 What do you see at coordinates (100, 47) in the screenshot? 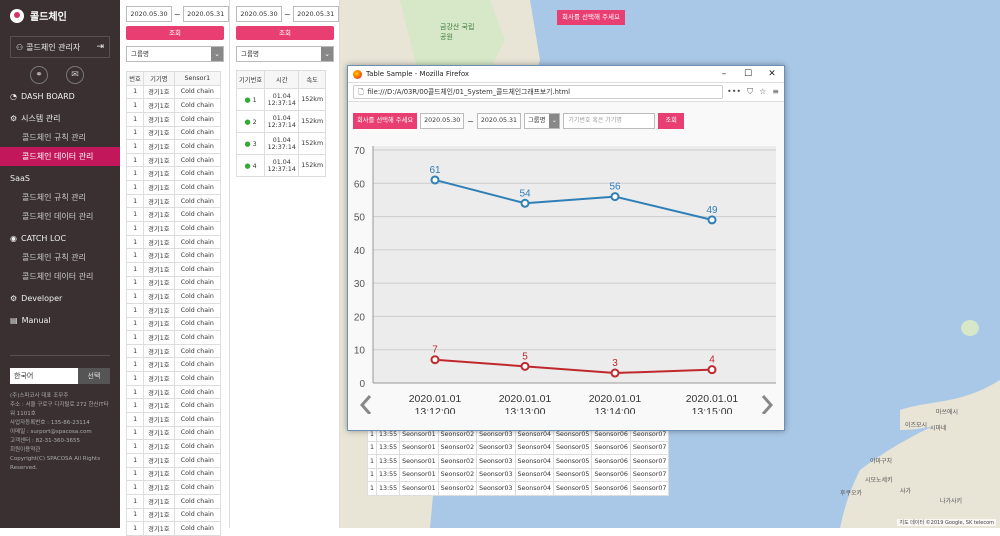
I see `logout-icon: ⇥` at bounding box center [100, 47].